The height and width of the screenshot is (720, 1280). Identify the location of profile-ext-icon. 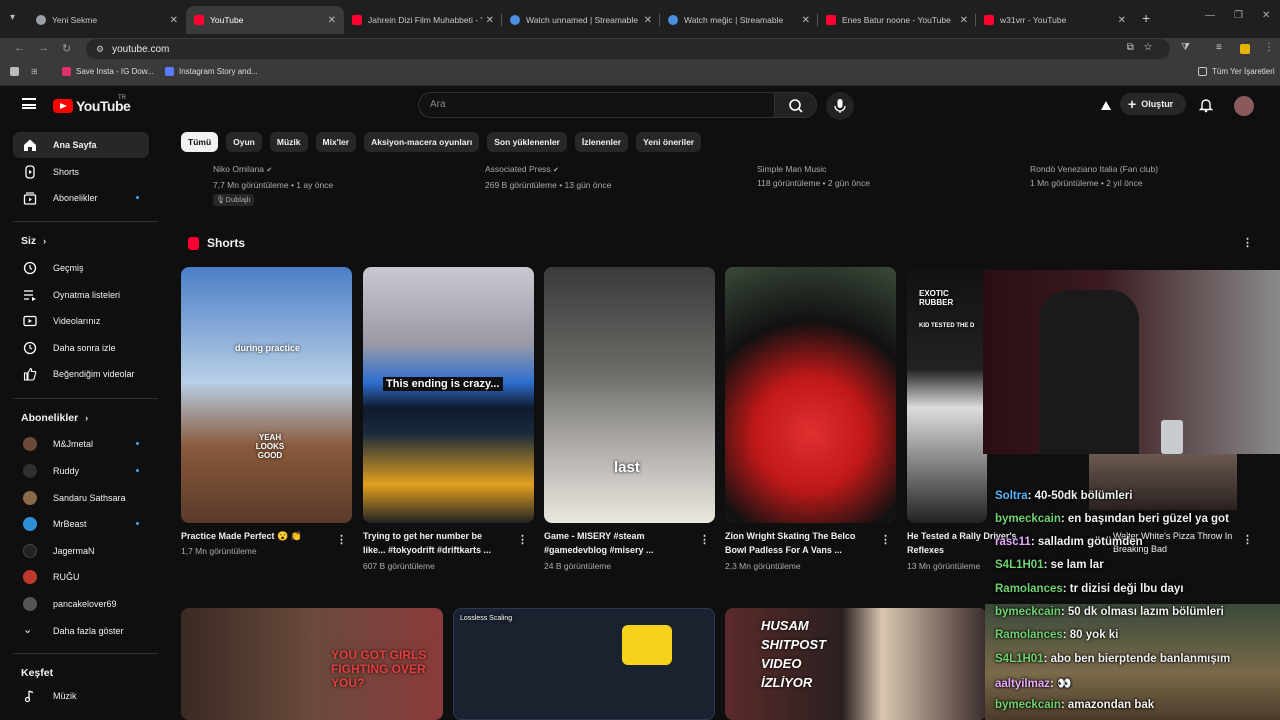
(1245, 49).